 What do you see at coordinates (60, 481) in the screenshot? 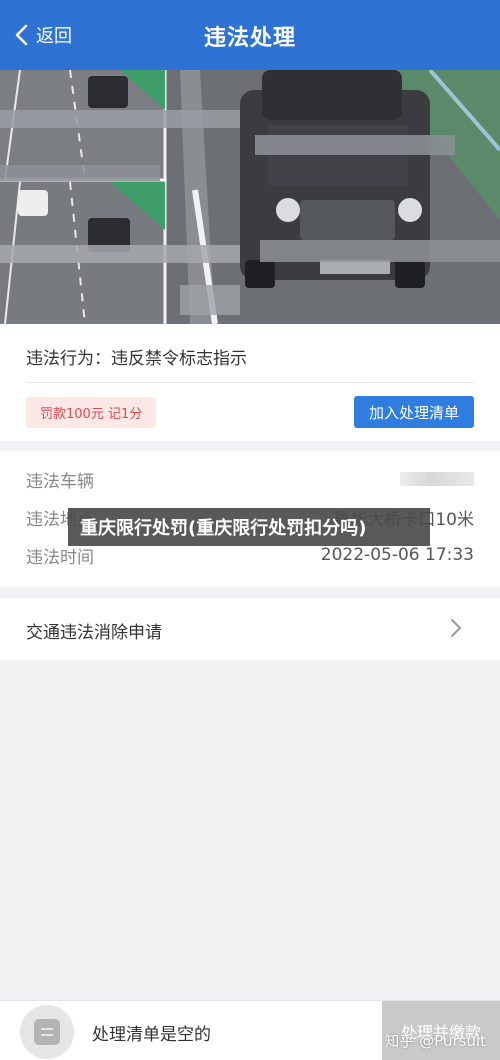
I see `vehicle-label: 违法车辆` at bounding box center [60, 481].